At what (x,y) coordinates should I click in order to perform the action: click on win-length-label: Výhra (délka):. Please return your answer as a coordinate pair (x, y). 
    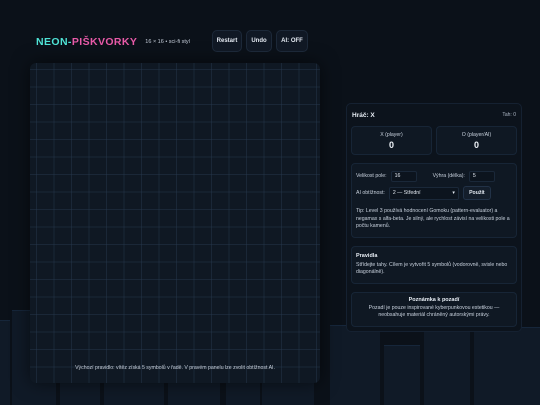
    Looking at the image, I should click on (448, 176).